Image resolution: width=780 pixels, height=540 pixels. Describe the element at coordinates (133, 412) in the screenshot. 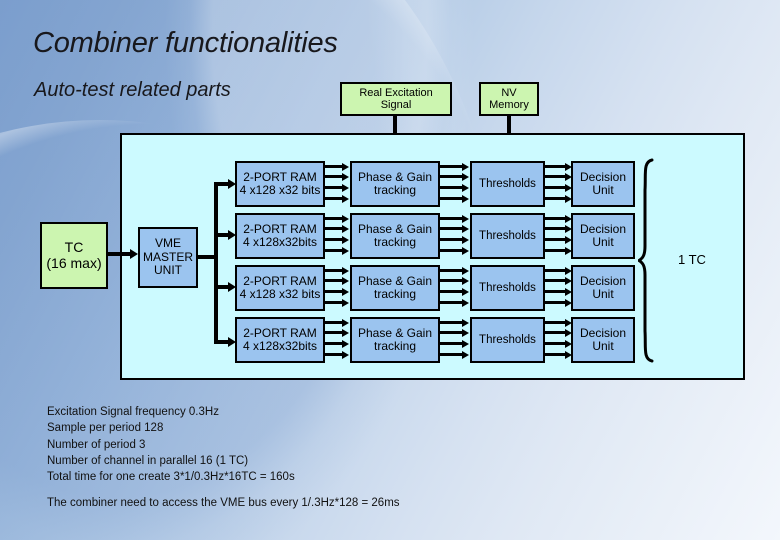

I see `note-line-1: Excitation Signal frequency 0.3Hz` at that location.